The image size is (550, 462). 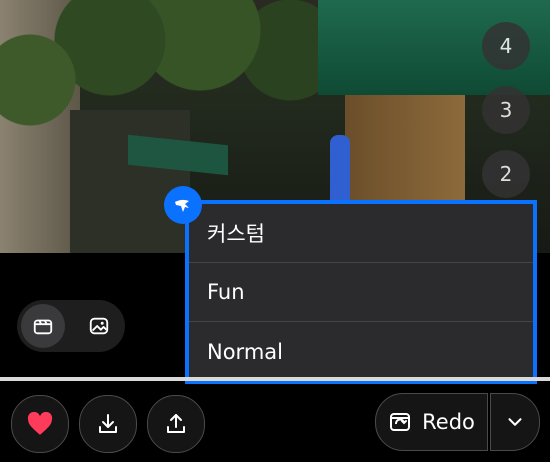 What do you see at coordinates (71, 326) in the screenshot?
I see `mode-toggle` at bounding box center [71, 326].